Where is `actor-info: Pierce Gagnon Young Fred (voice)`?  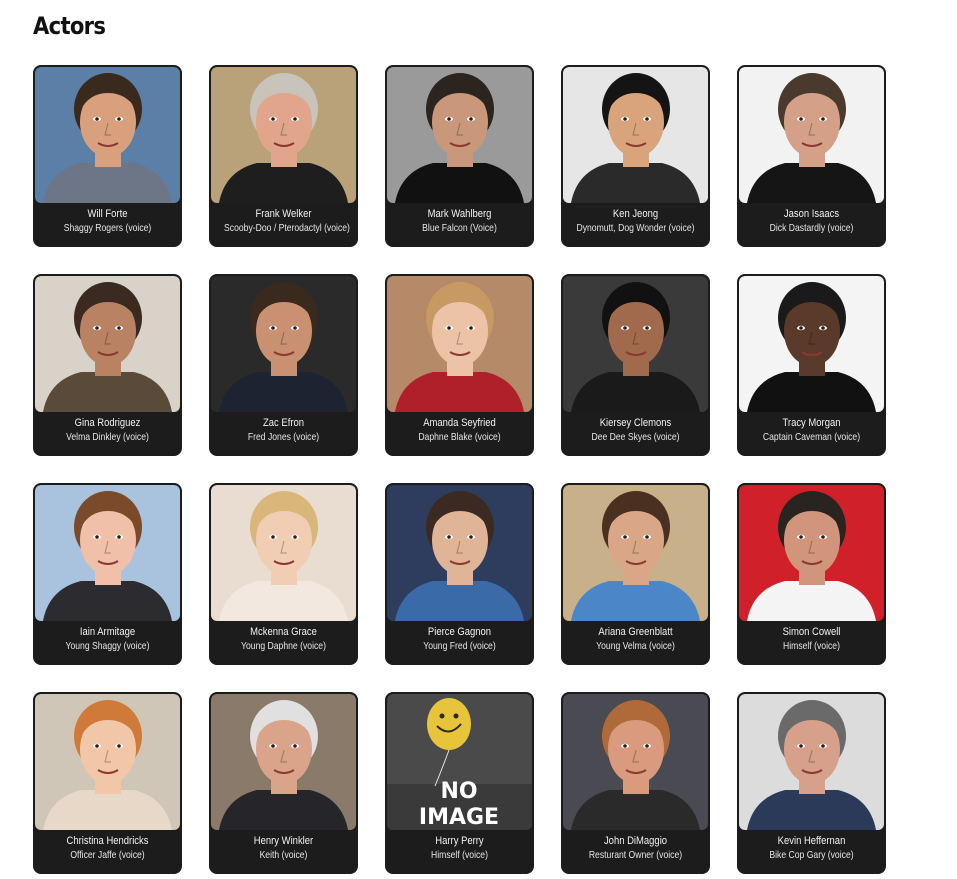
actor-info: Pierce Gagnon Young Fred (voice) is located at coordinates (459, 644).